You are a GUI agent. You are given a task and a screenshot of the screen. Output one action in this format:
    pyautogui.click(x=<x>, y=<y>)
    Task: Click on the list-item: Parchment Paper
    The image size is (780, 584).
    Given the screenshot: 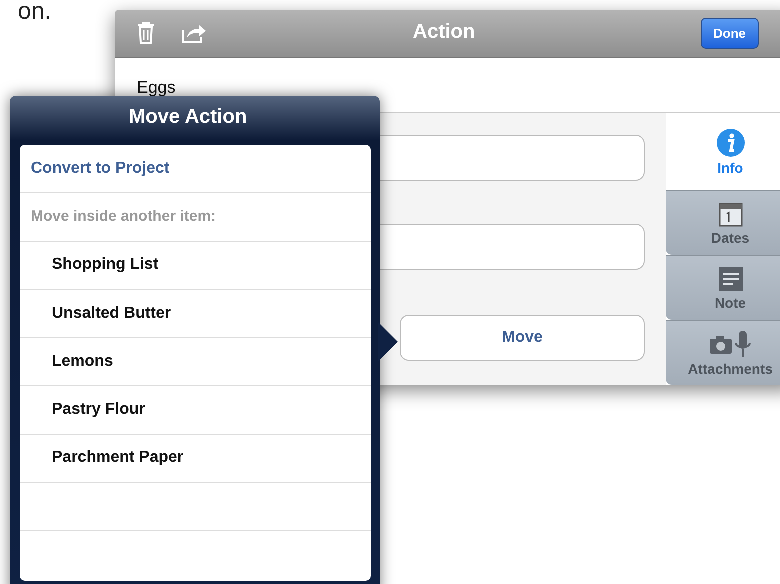 What is the action you would take?
    pyautogui.click(x=195, y=459)
    